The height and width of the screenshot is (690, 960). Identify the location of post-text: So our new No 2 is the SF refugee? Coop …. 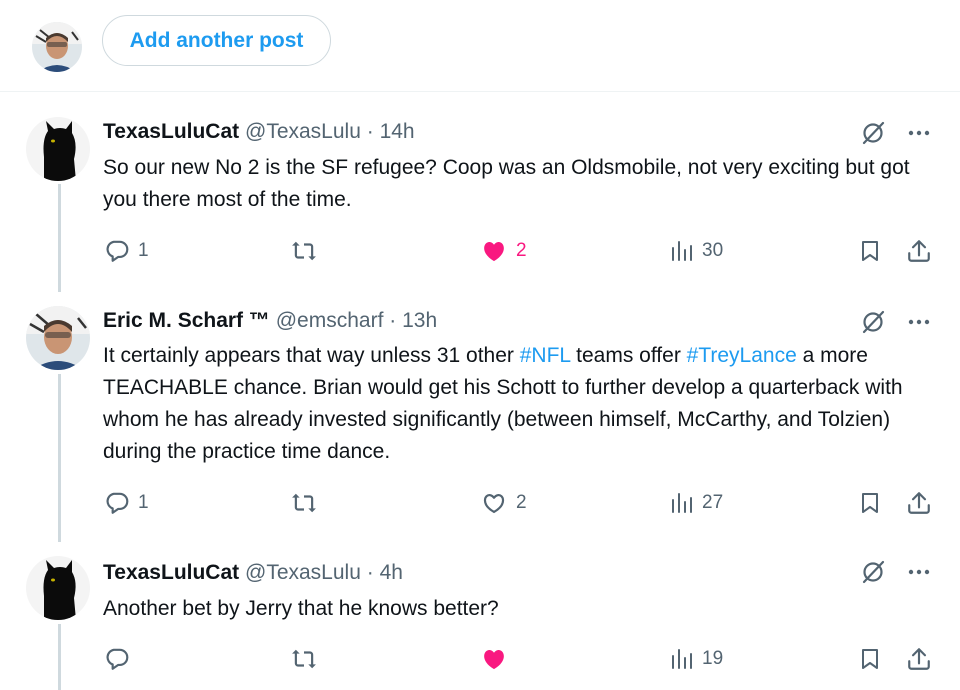
(506, 183).